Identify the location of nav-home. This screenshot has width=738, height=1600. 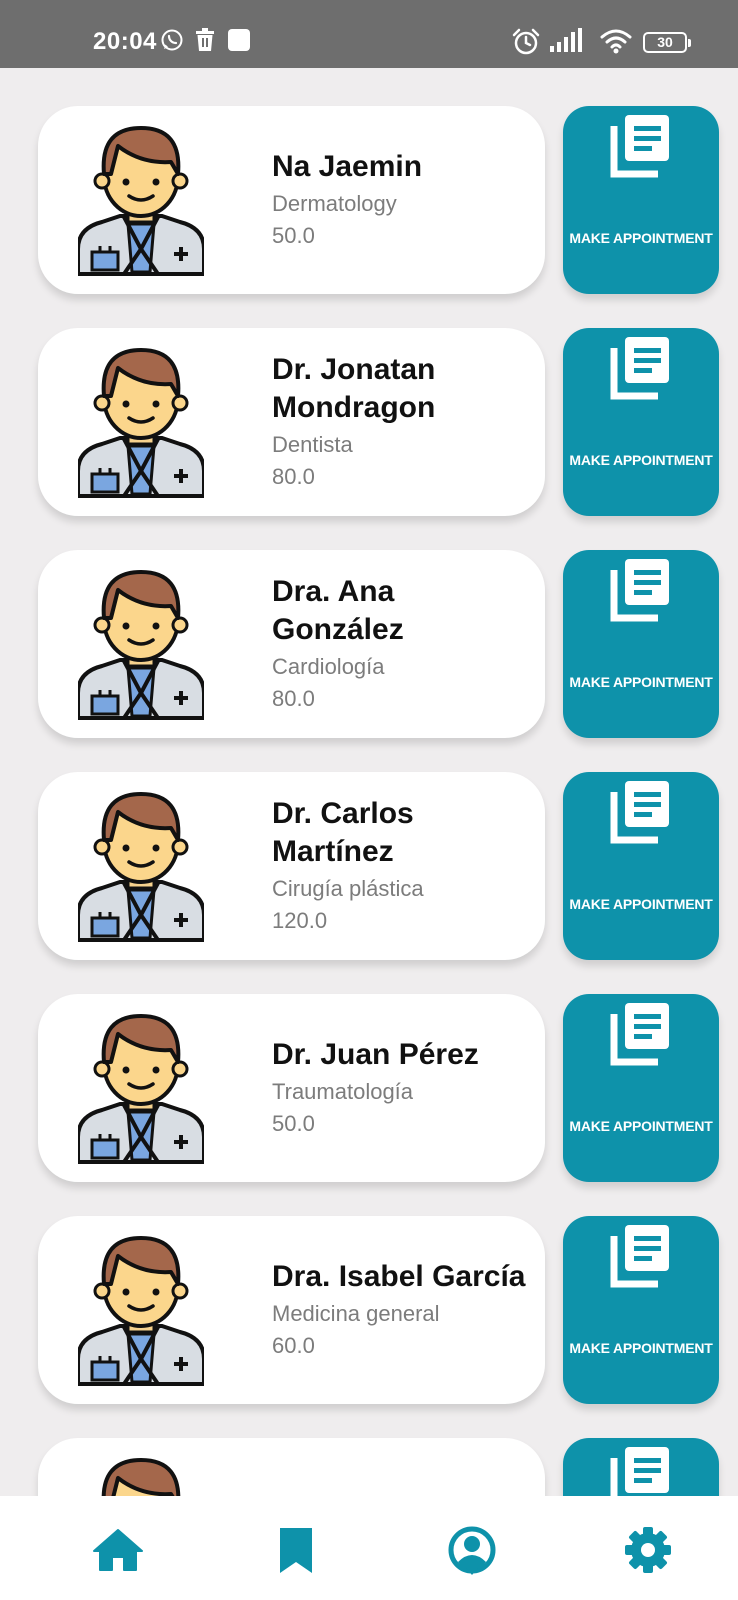
(118, 1550).